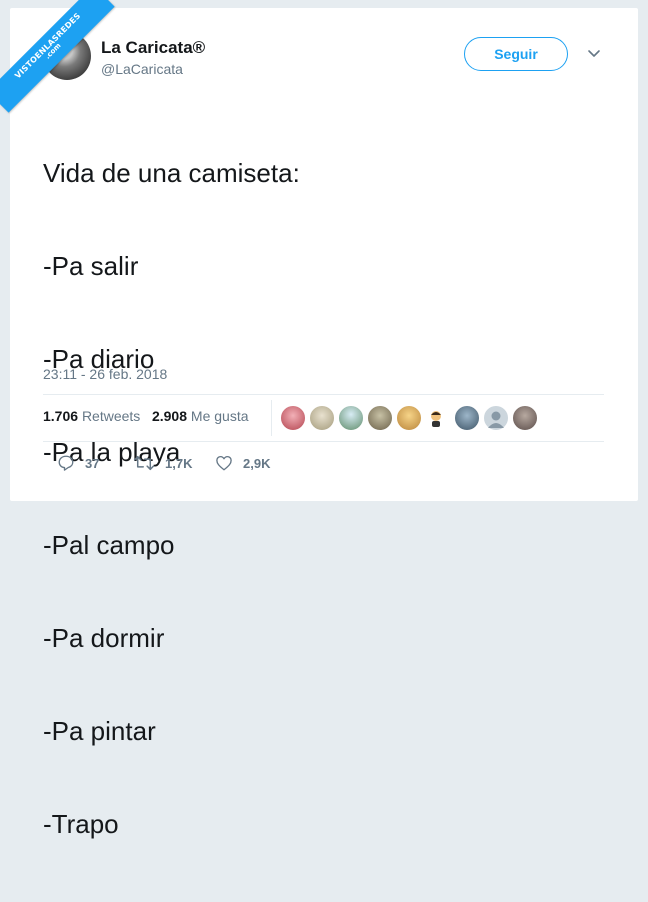 The height and width of the screenshot is (902, 648). Describe the element at coordinates (60, 416) in the screenshot. I see `retweets-count: 1.706` at that location.